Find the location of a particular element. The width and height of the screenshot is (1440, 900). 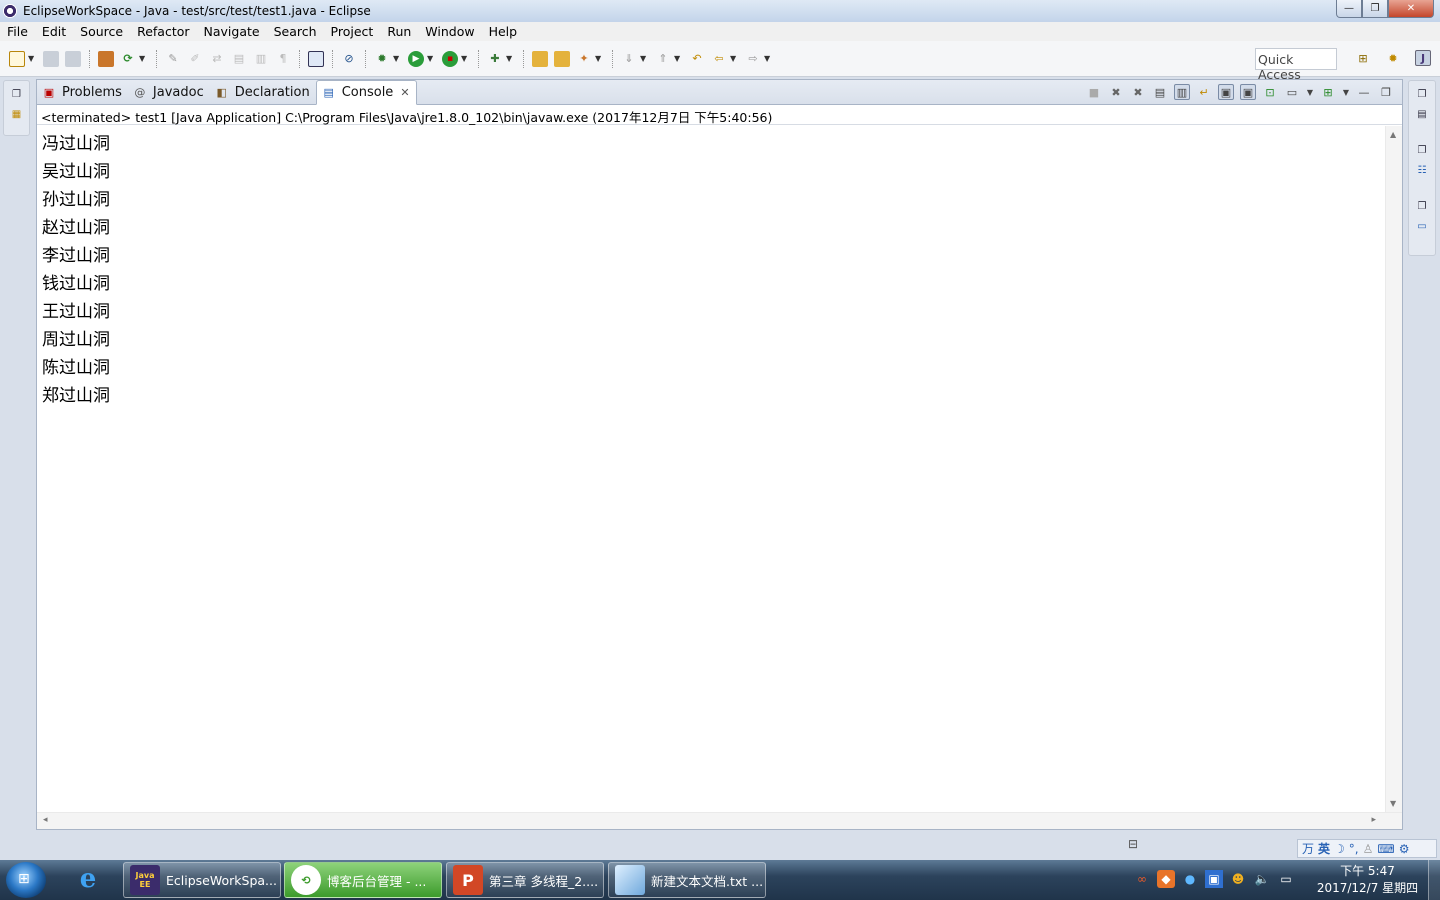

tab-javadoc: @ Javadoc is located at coordinates (169, 92).